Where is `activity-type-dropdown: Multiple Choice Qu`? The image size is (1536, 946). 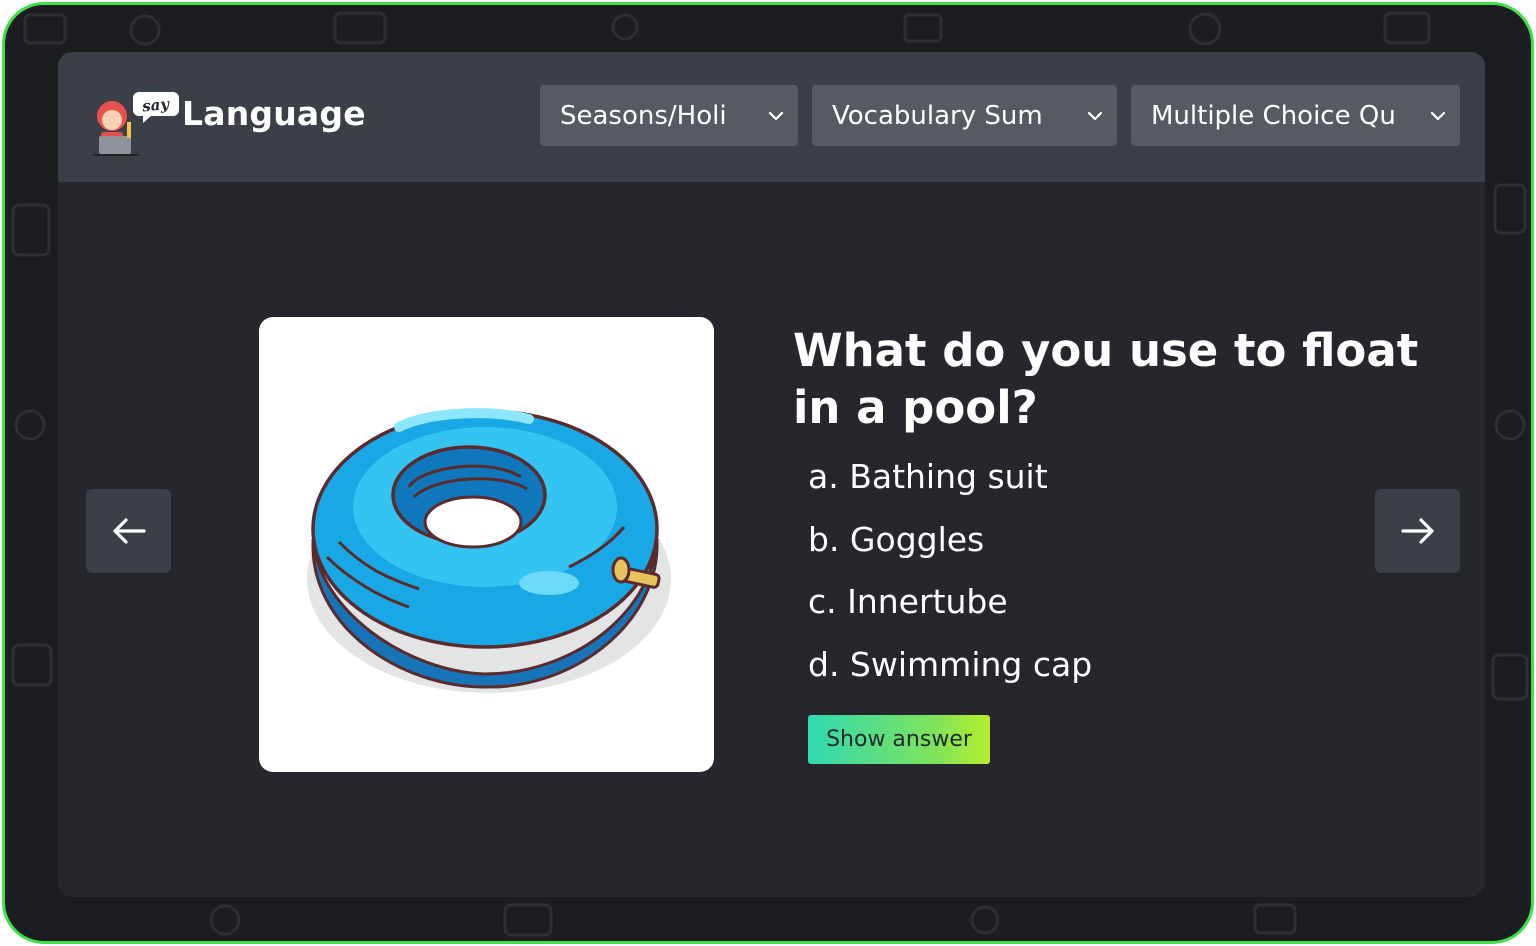 activity-type-dropdown: Multiple Choice Qu is located at coordinates (1295, 115).